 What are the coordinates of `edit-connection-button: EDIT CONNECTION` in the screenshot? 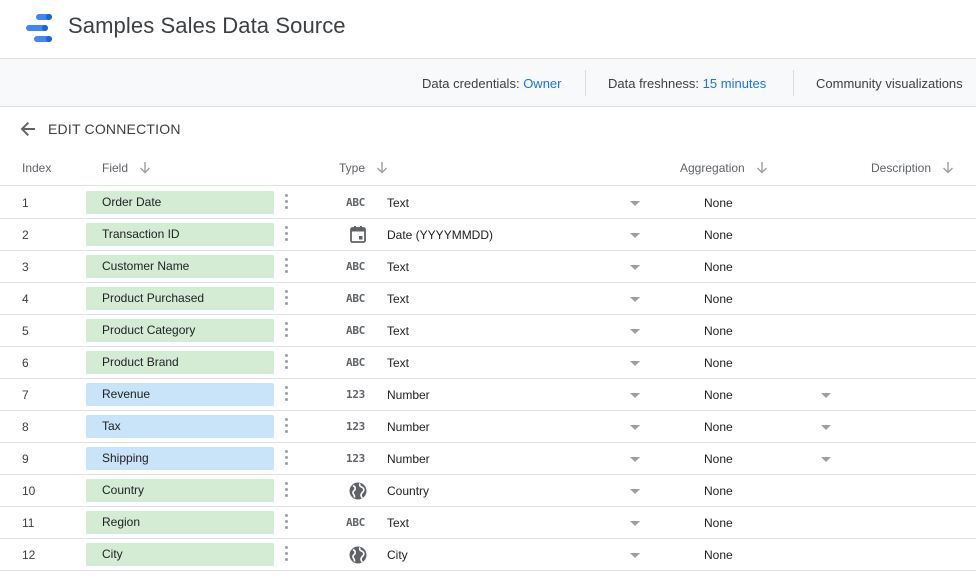 It's located at (99, 129).